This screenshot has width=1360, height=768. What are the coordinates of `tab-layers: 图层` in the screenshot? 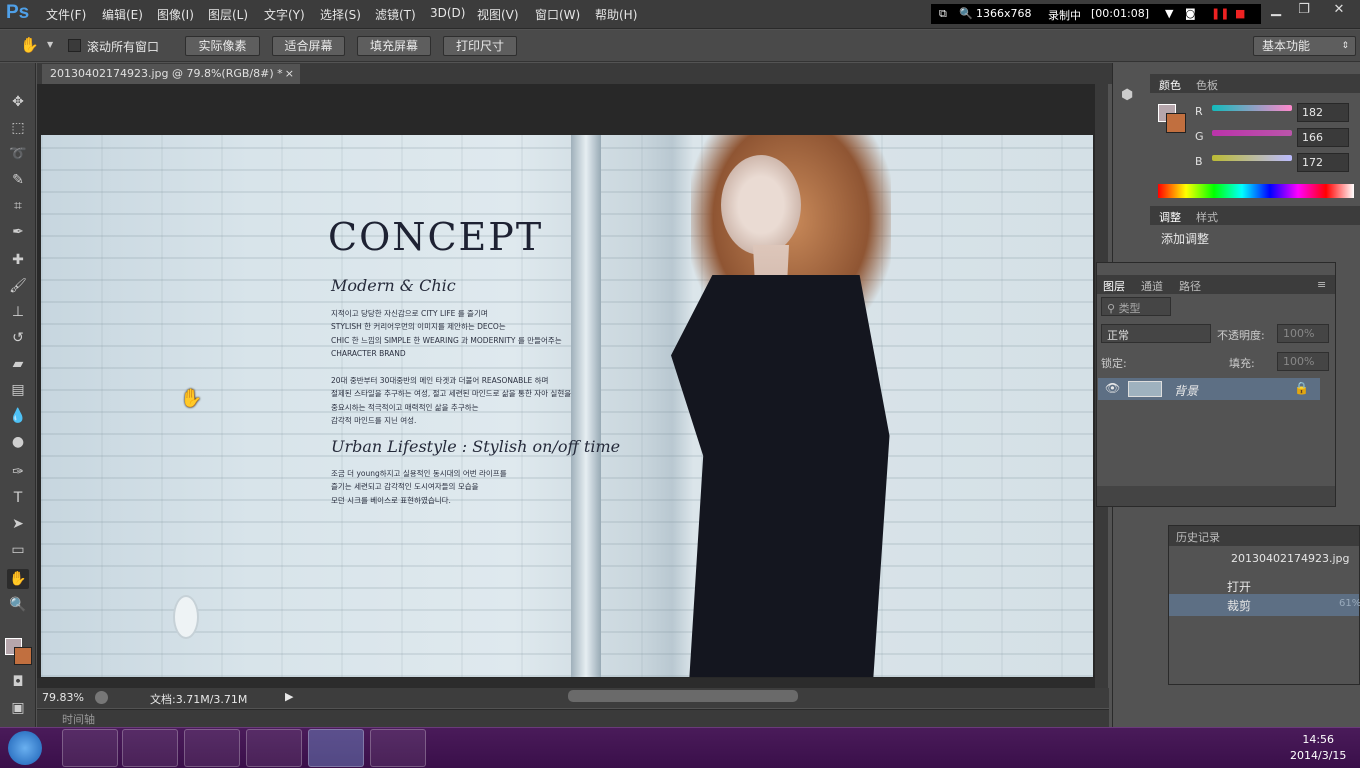 It's located at (1114, 286).